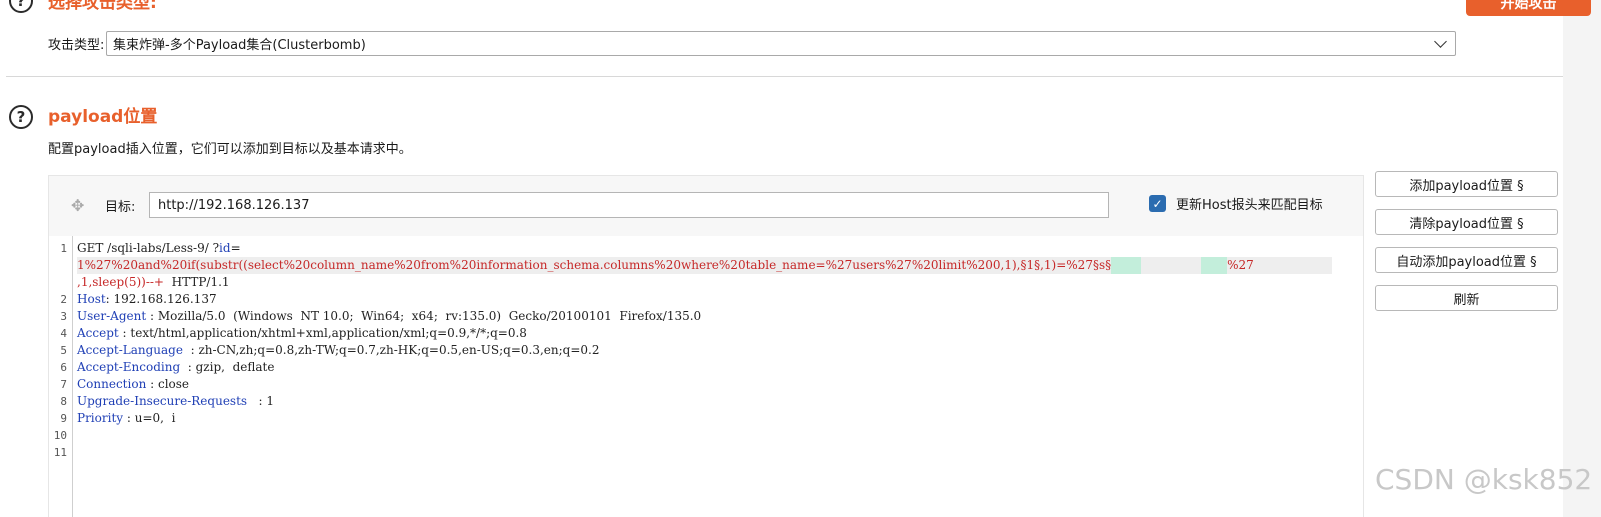 Image resolution: width=1601 pixels, height=517 pixels. I want to click on header-value: : close, so click(168, 384).